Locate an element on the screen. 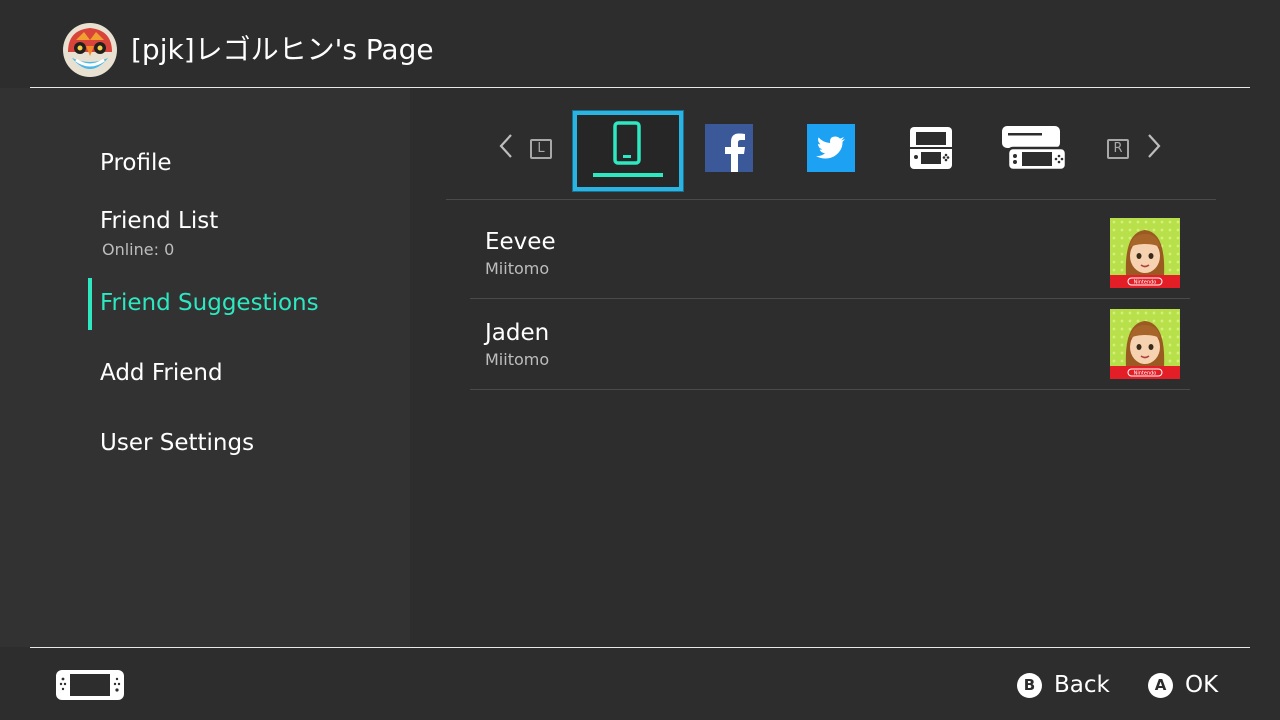 The width and height of the screenshot is (1280, 720). smart-device-icon is located at coordinates (628, 149).